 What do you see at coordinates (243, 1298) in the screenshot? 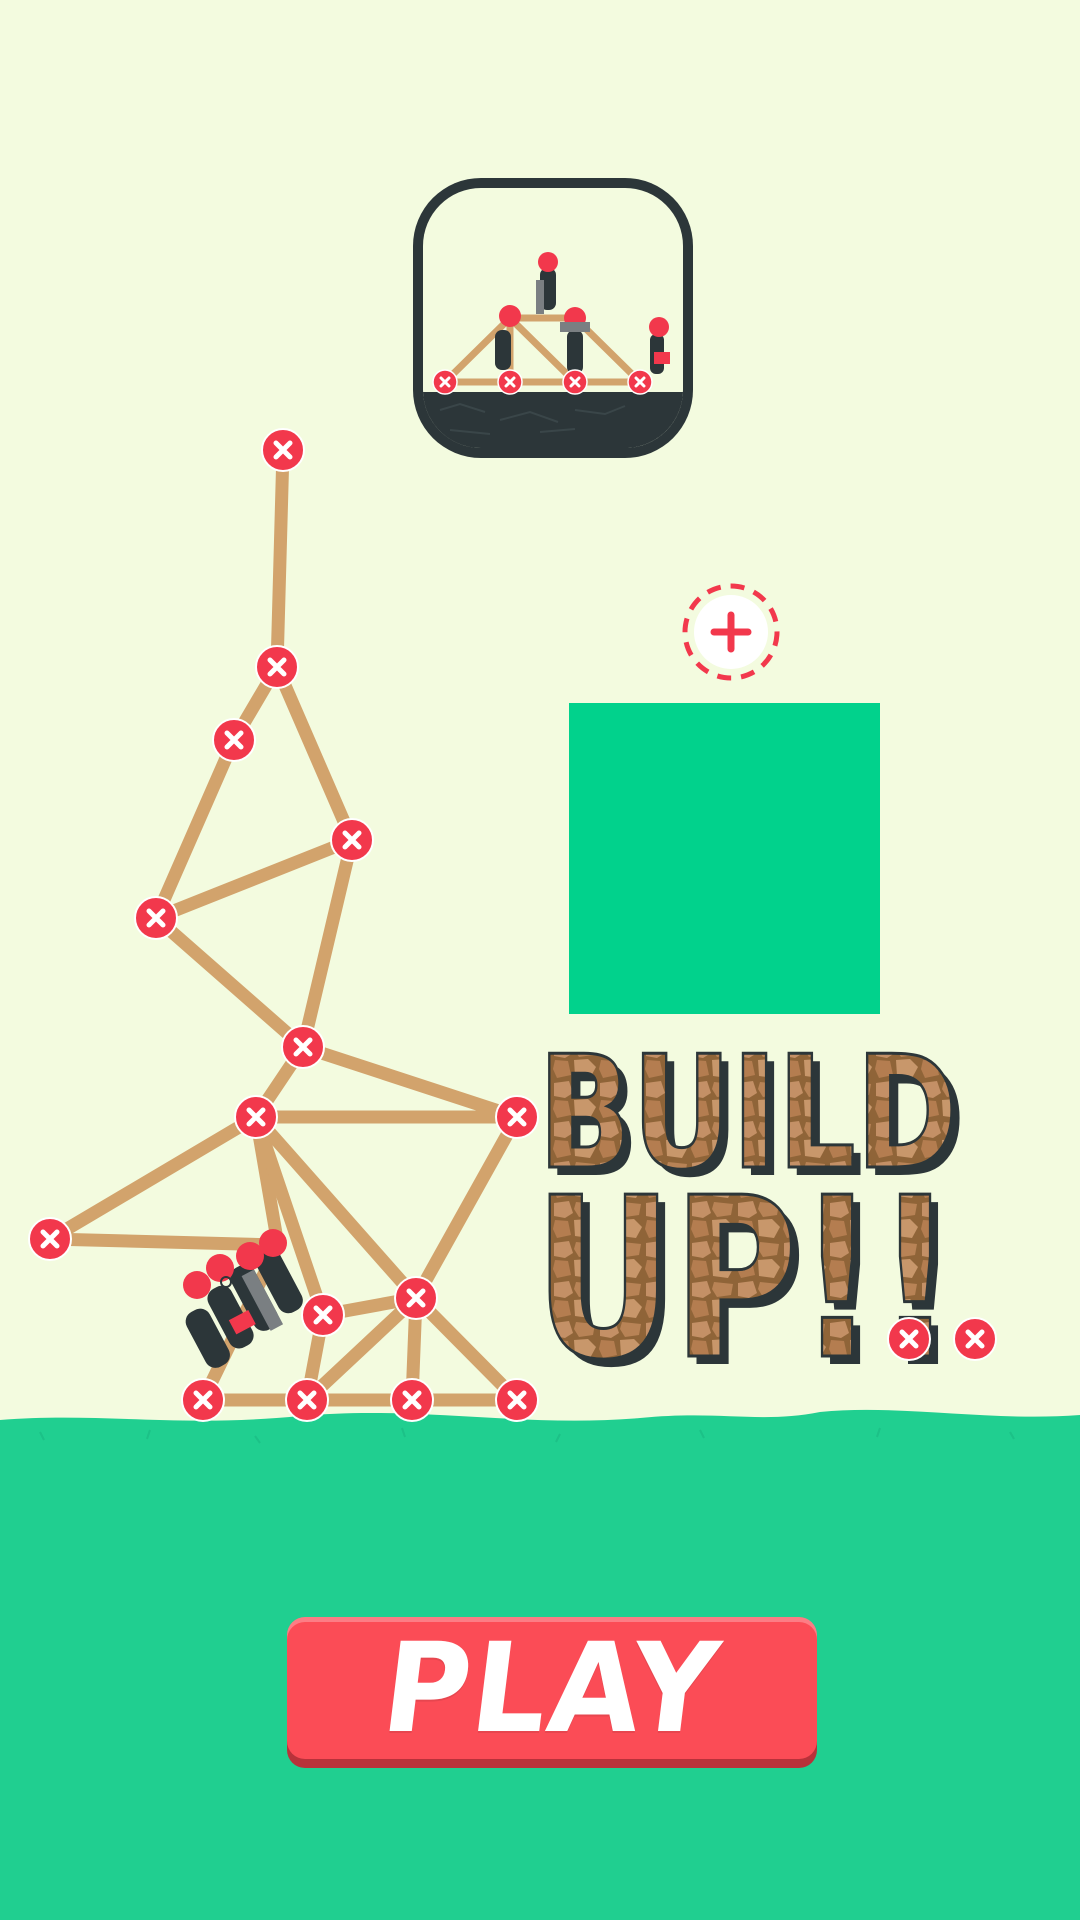
I see `workers-group` at bounding box center [243, 1298].